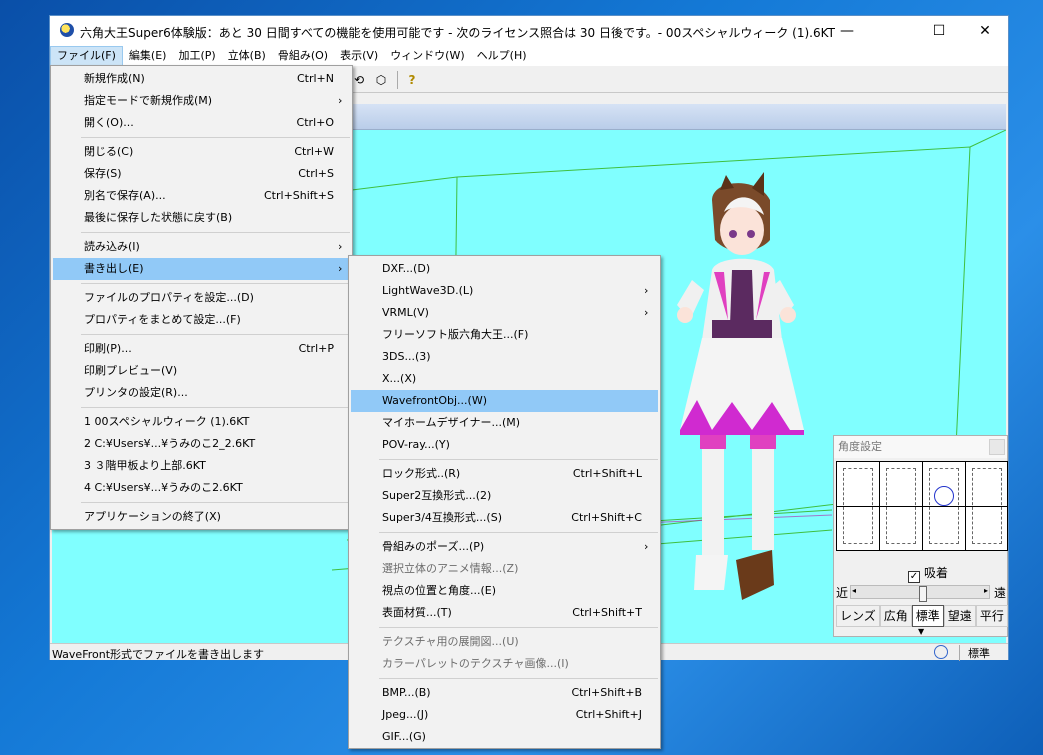 The height and width of the screenshot is (755, 1043). Describe the element at coordinates (201, 123) in the screenshot. I see `file-menu-item: 開く(O)... Ctrl+O` at that location.